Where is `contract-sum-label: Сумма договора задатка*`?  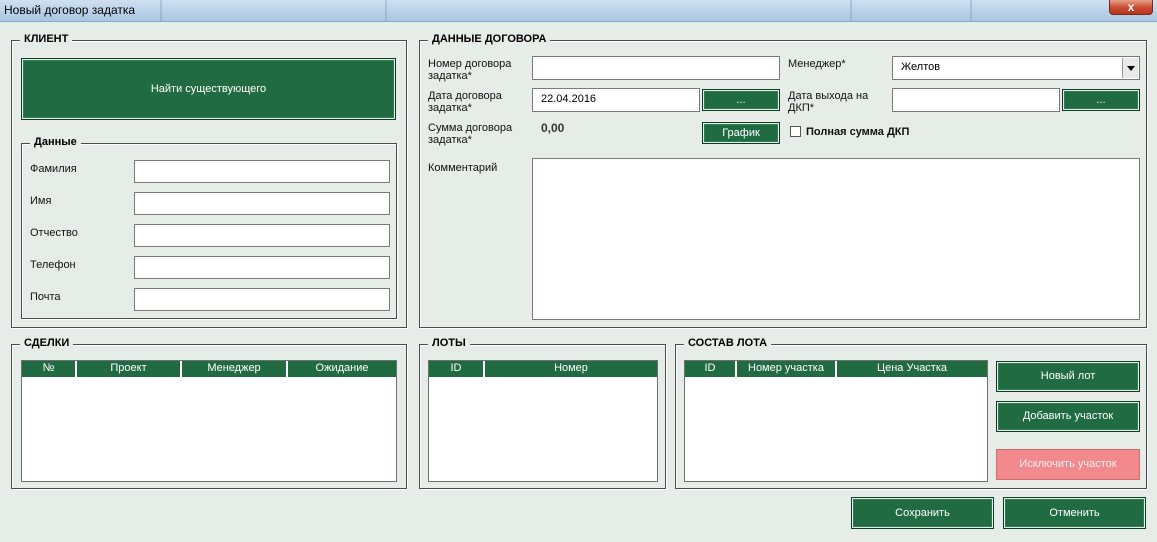 contract-sum-label: Сумма договора задатка* is located at coordinates (470, 134).